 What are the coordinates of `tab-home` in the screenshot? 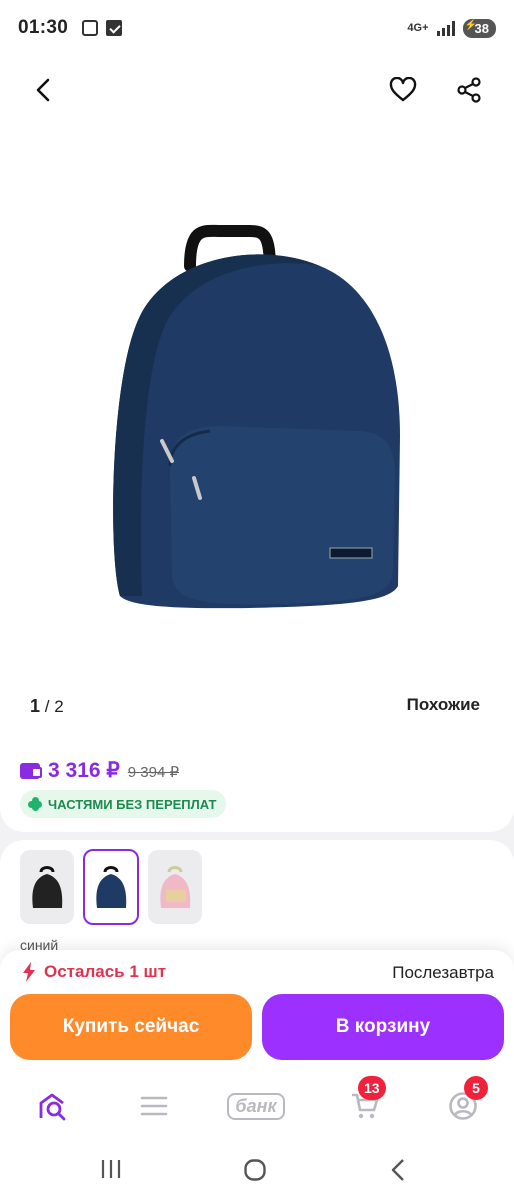 It's located at (53, 1106).